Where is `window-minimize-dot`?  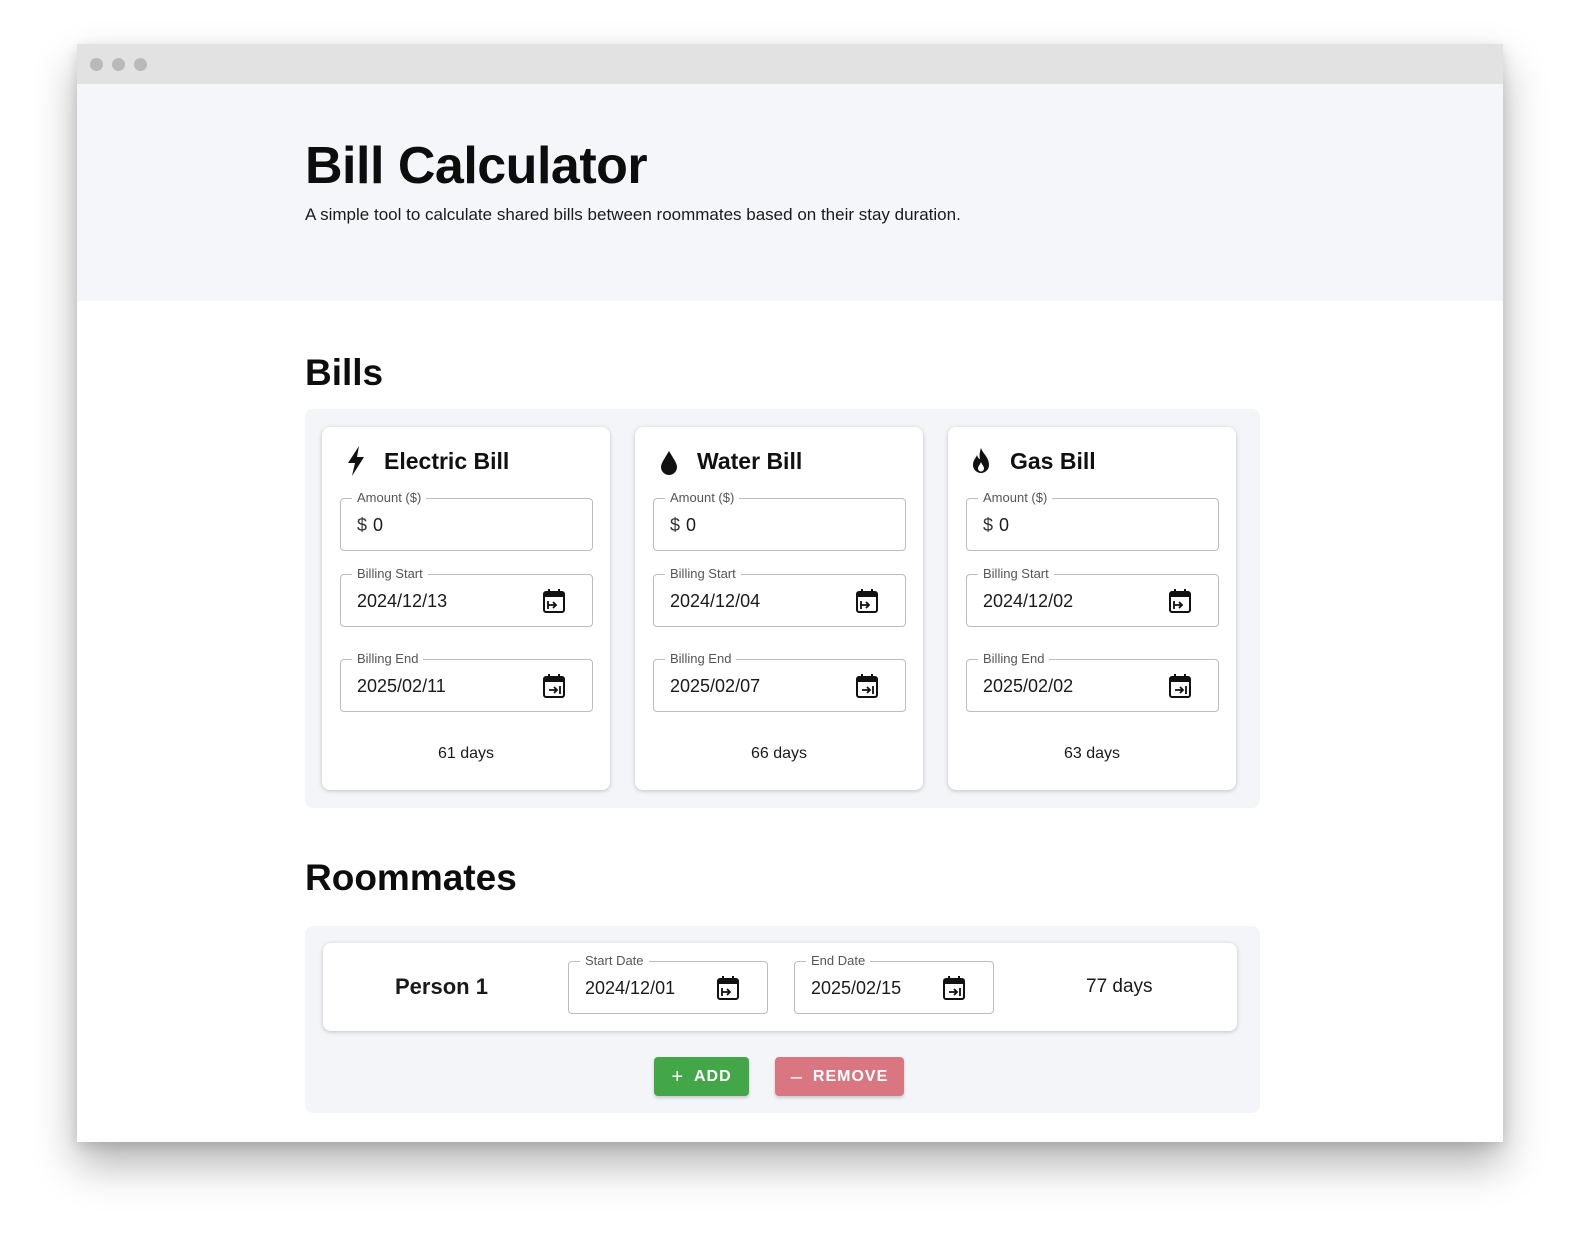 window-minimize-dot is located at coordinates (118, 64).